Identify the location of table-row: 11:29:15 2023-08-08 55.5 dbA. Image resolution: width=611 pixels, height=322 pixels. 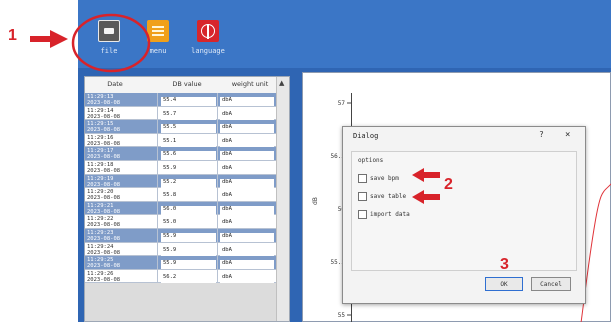
(181, 127).